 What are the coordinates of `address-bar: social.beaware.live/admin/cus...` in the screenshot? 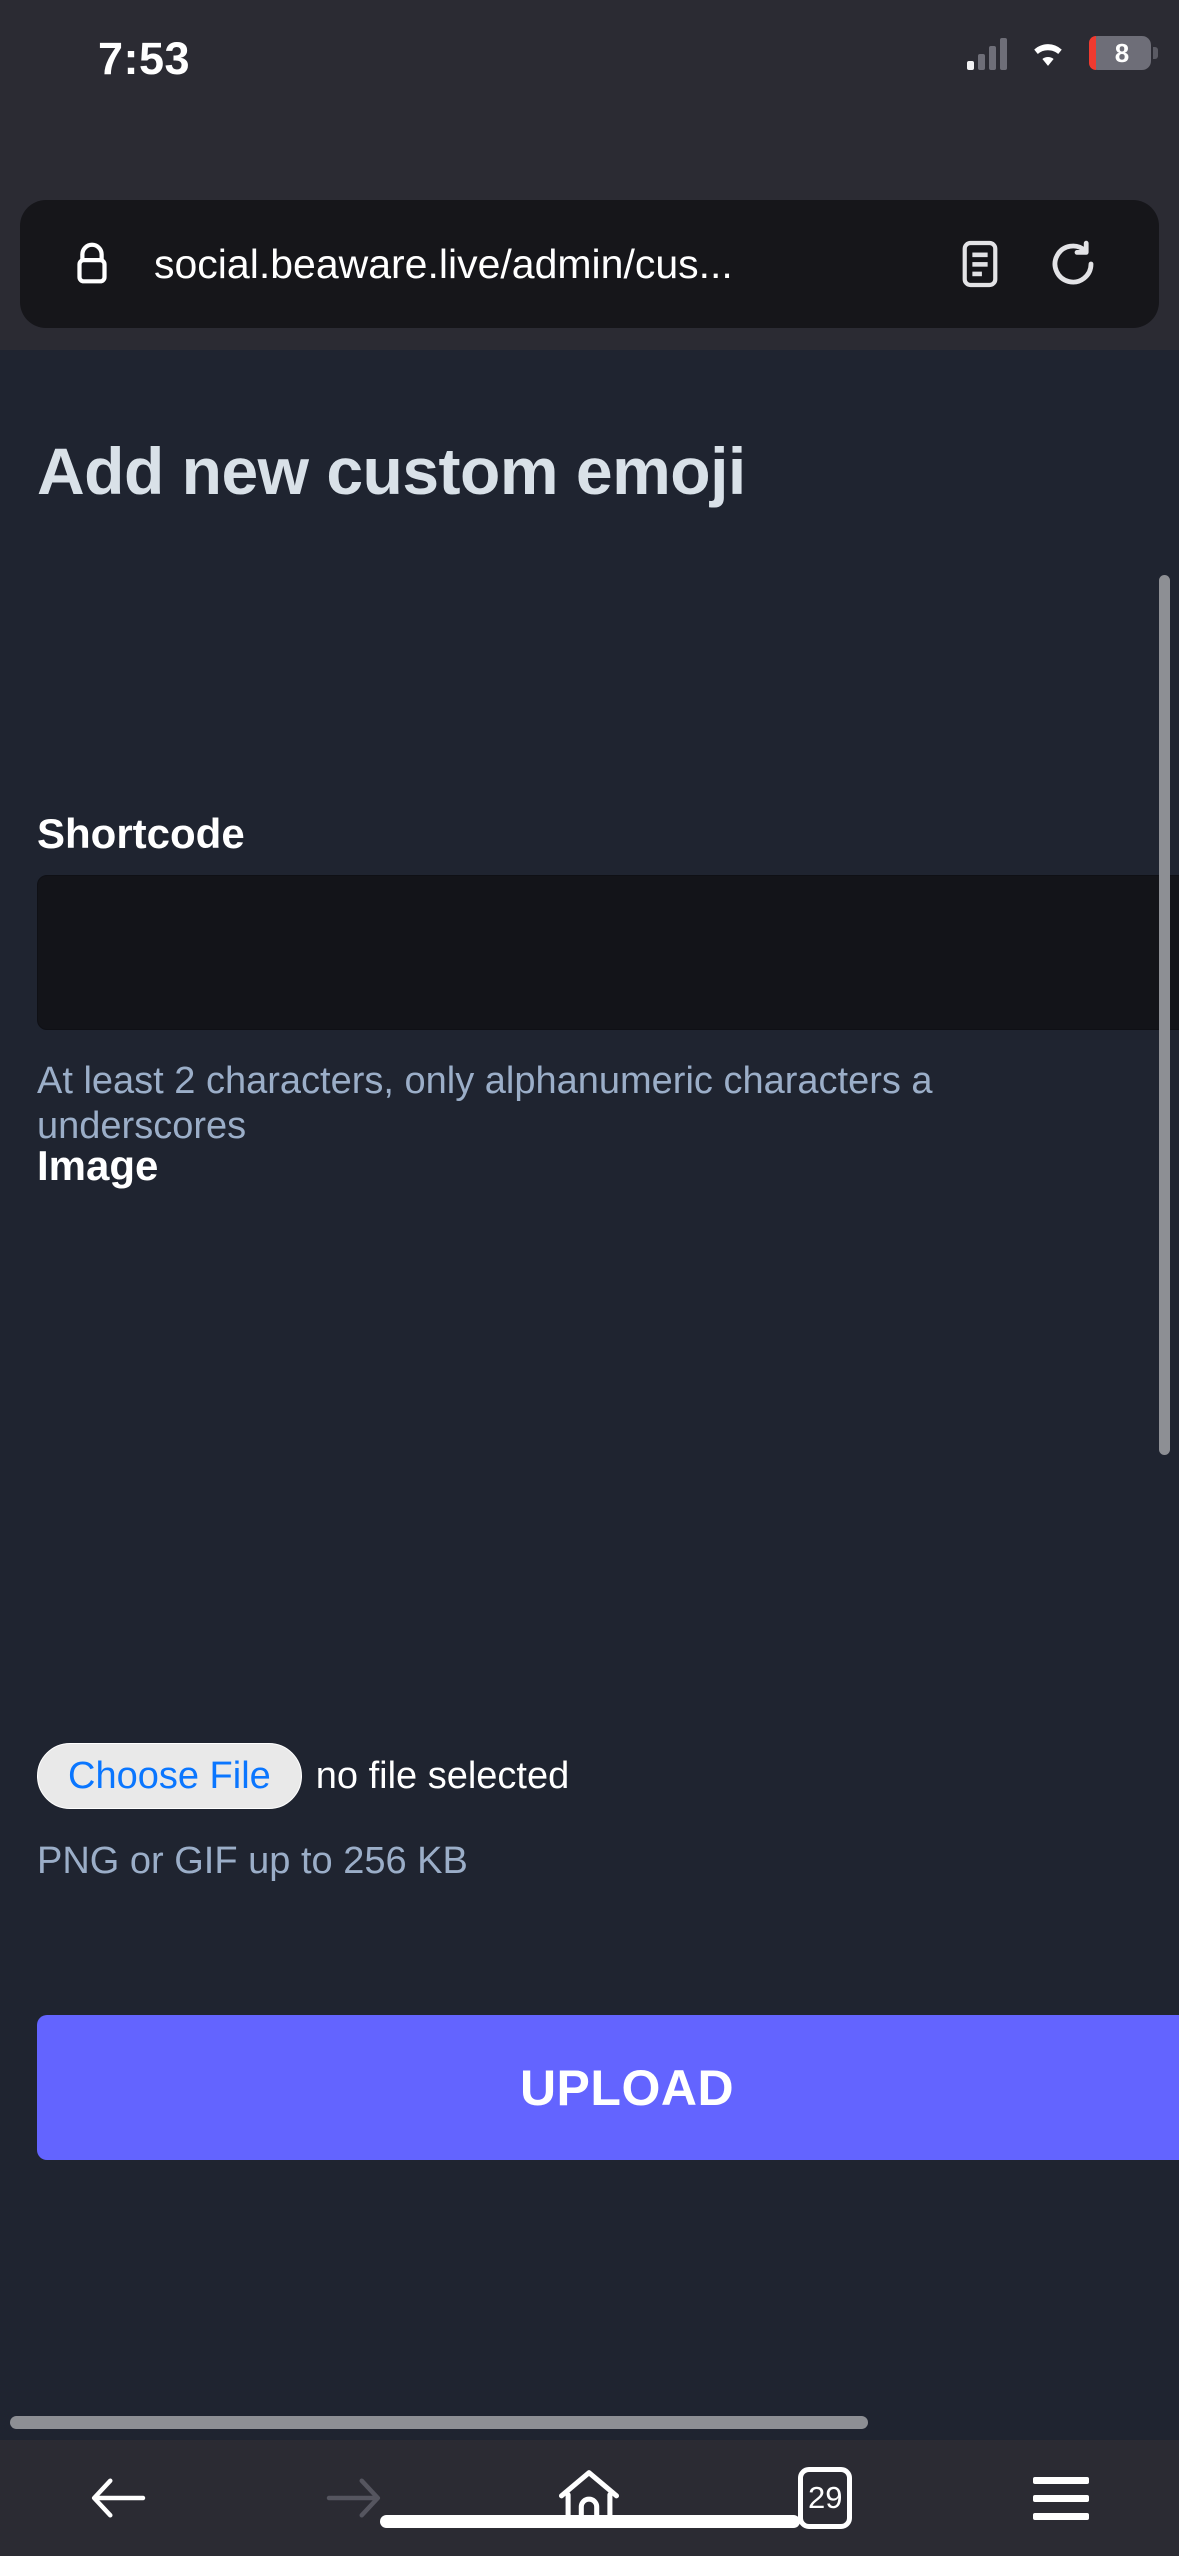 It's located at (589, 264).